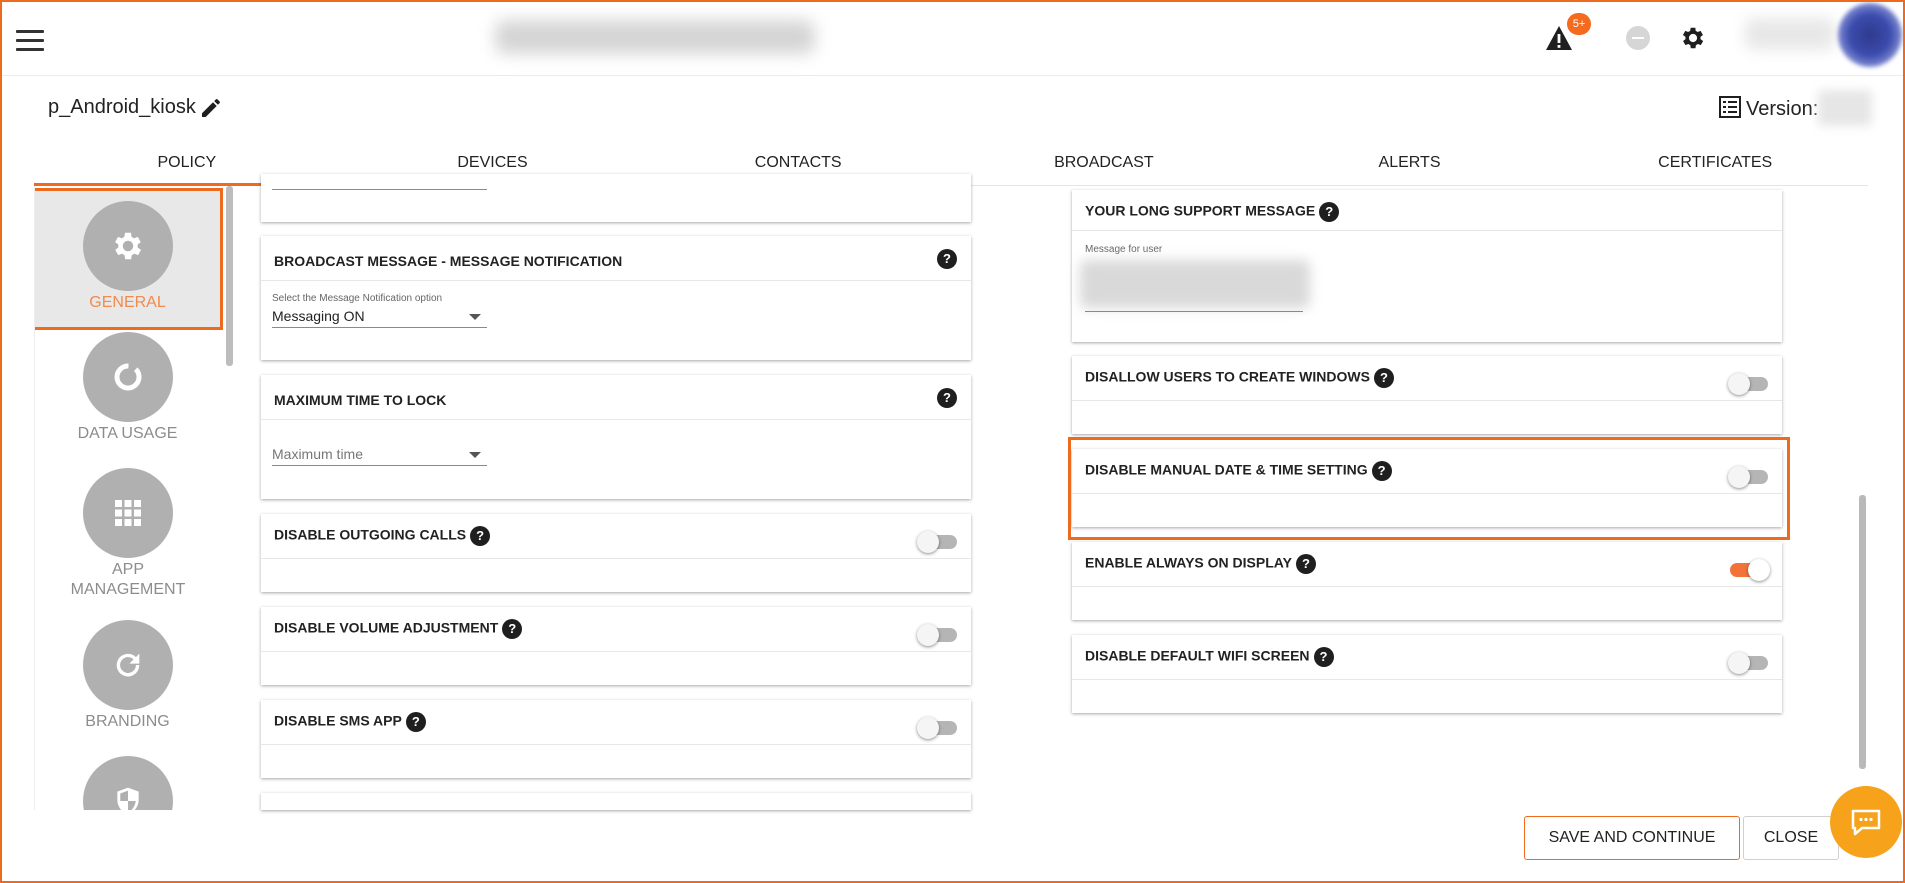 The height and width of the screenshot is (883, 1905). I want to click on sidebar-item-app-management: APP MANAGEMENT, so click(127, 534).